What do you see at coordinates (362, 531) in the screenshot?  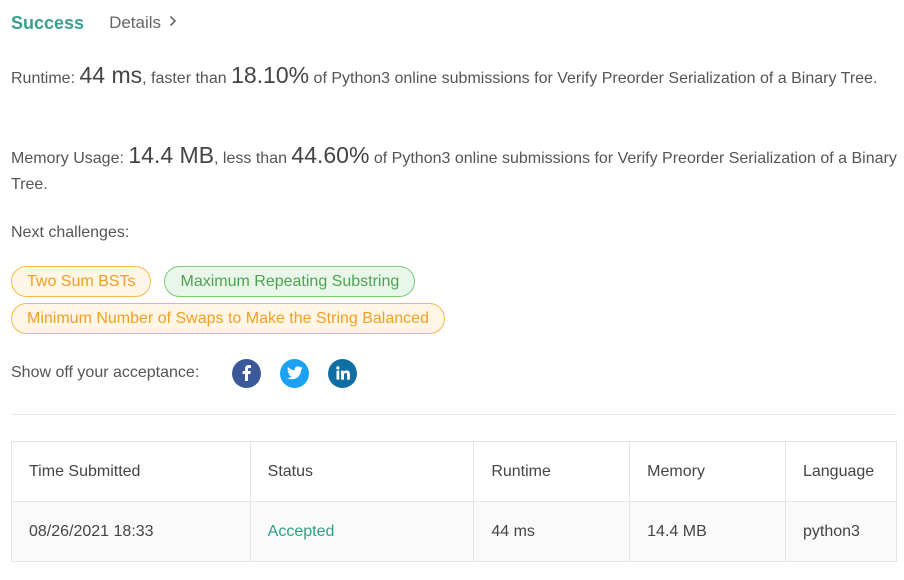 I see `status-cell: Accepted` at bounding box center [362, 531].